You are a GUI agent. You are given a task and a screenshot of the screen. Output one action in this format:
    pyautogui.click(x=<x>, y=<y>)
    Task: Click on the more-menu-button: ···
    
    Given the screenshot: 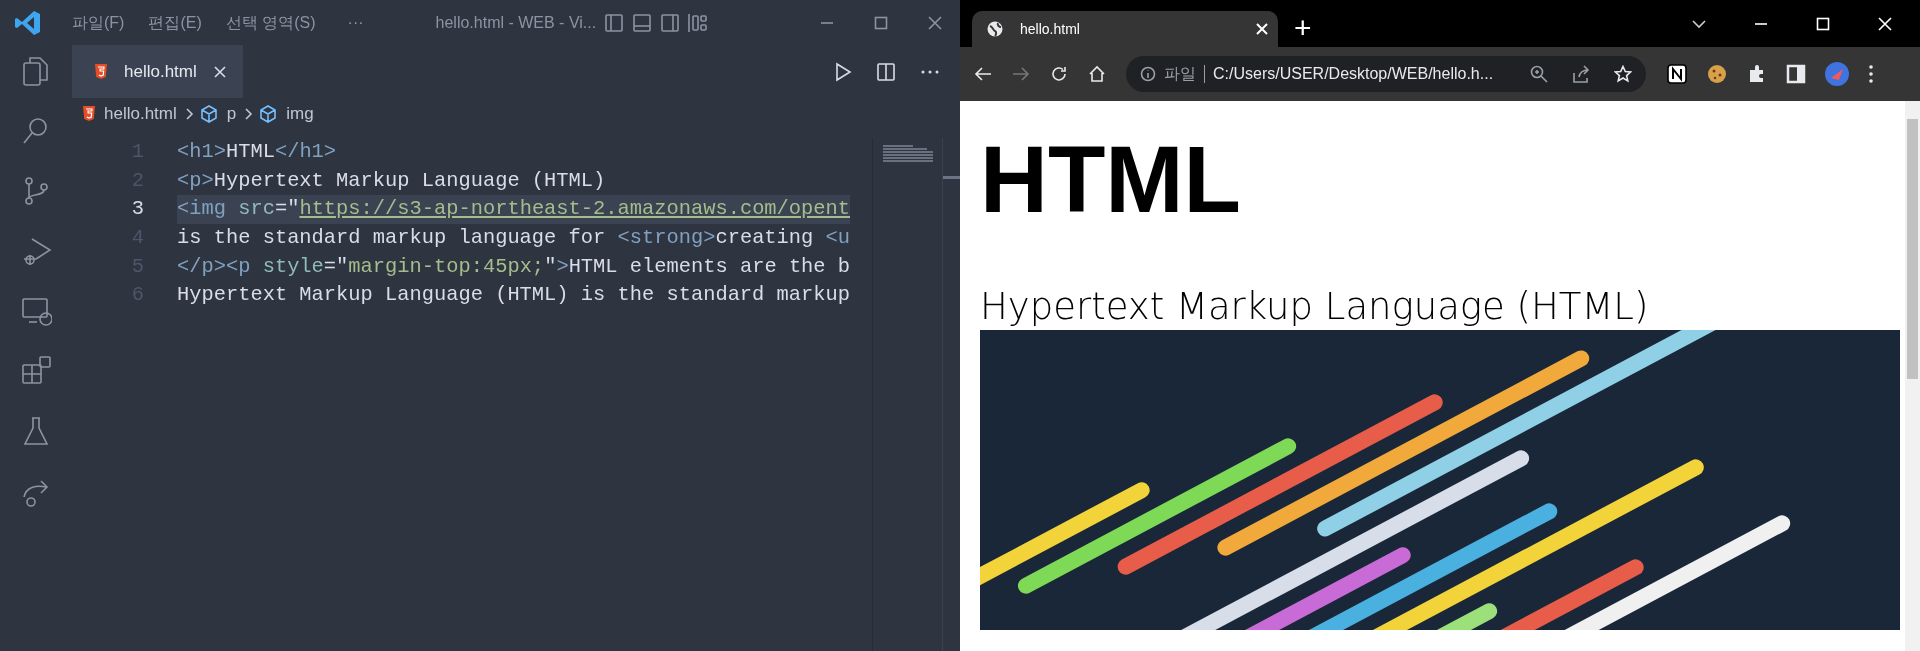 What is the action you would take?
    pyautogui.click(x=355, y=22)
    